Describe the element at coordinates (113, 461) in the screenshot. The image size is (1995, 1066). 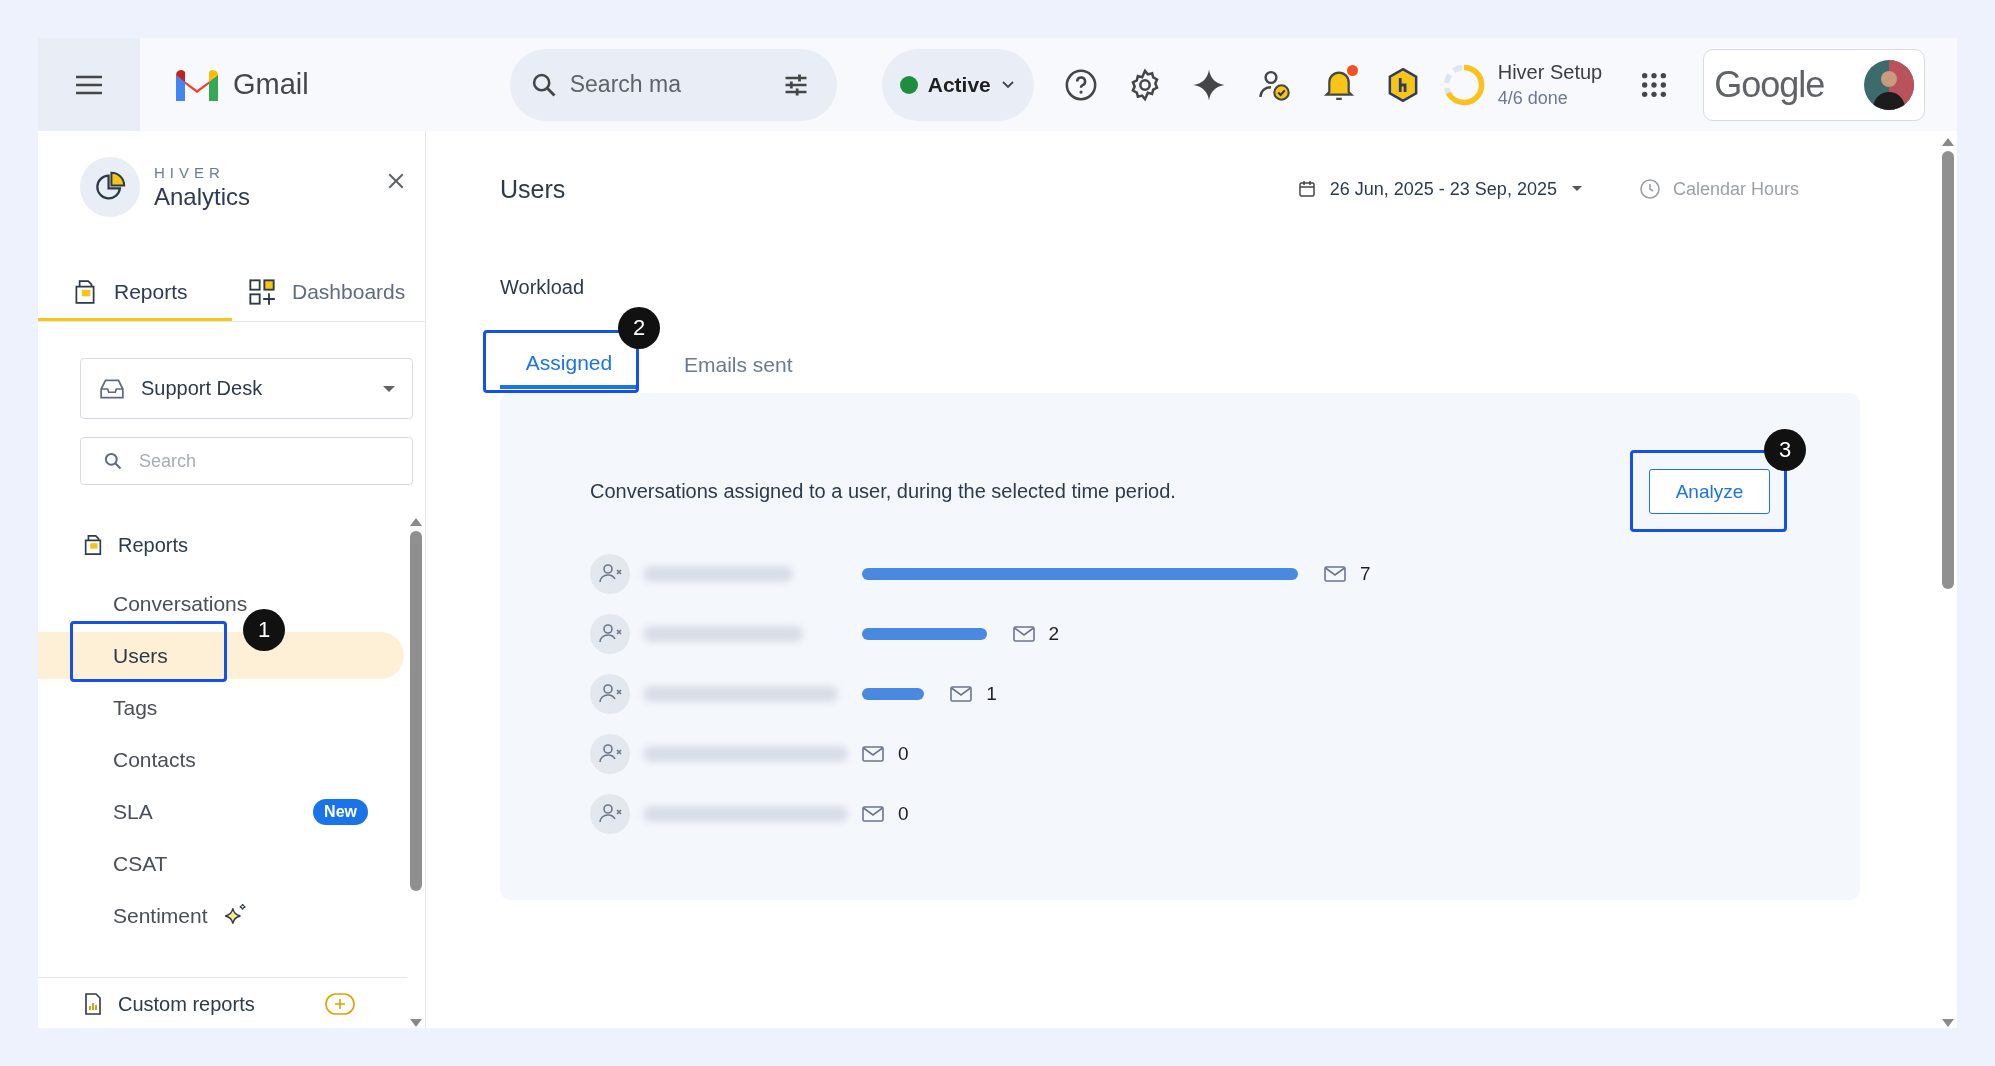
I see `search-icon` at that location.